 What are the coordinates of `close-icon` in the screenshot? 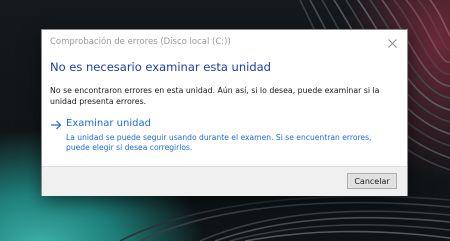 It's located at (392, 43).